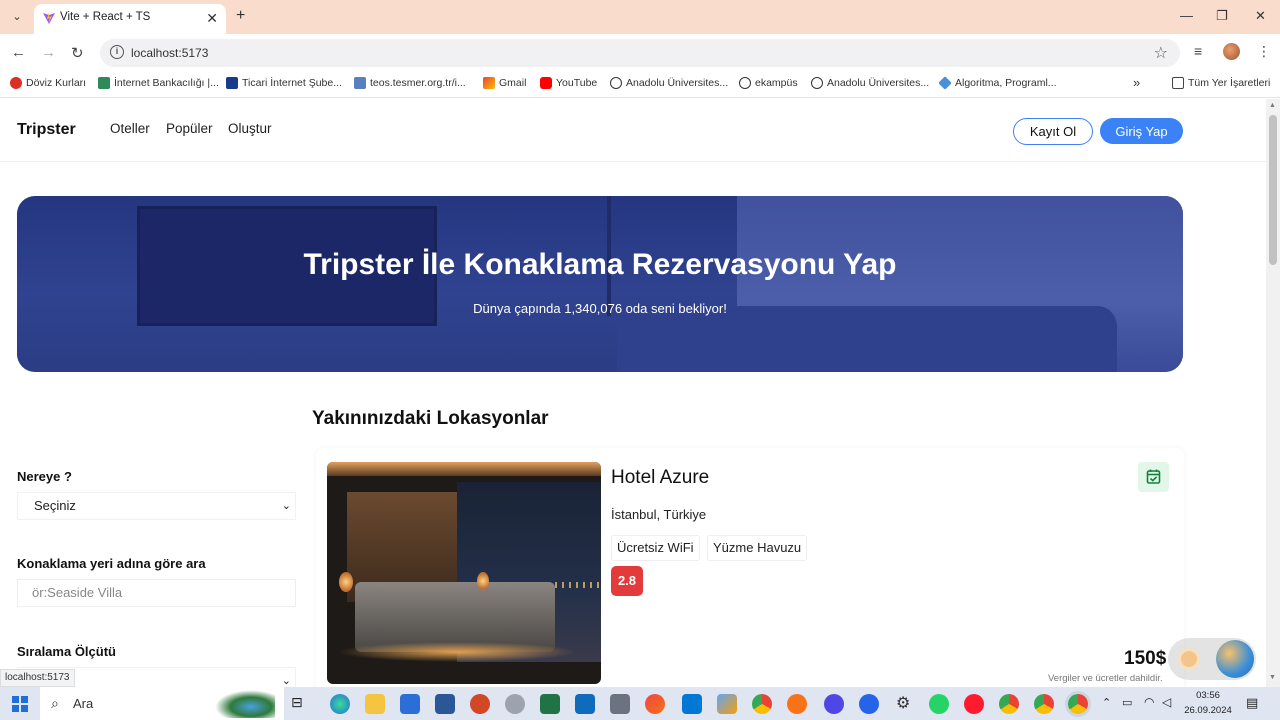  What do you see at coordinates (111, 563) in the screenshot?
I see `name-search-label: Konaklama yeri adına göre ara` at bounding box center [111, 563].